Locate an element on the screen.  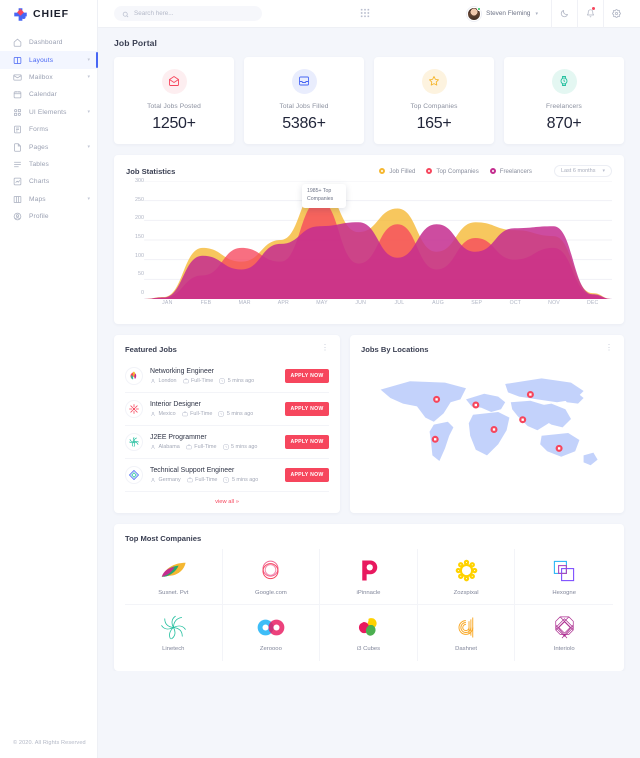
header-actions: Steven Fleming ▾ is located at coordinates (548, 14).